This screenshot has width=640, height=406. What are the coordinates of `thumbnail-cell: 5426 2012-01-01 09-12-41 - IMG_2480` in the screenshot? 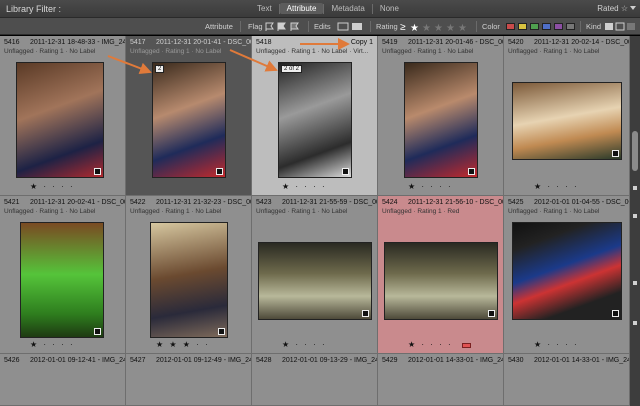 It's located at (63, 380).